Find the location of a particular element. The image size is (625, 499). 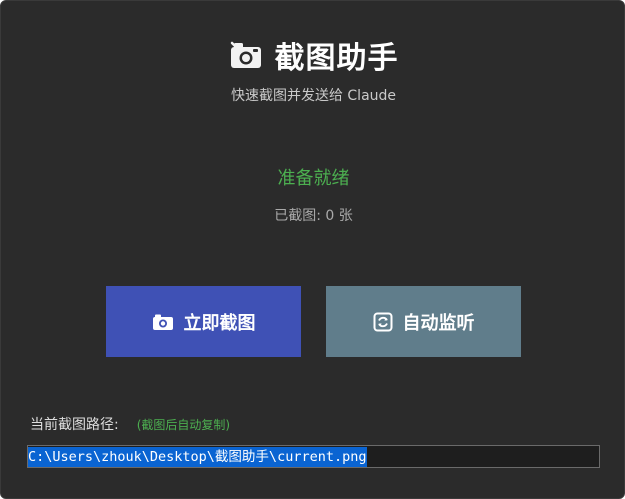

capture-count: 已截图: 0 张 is located at coordinates (313, 216).